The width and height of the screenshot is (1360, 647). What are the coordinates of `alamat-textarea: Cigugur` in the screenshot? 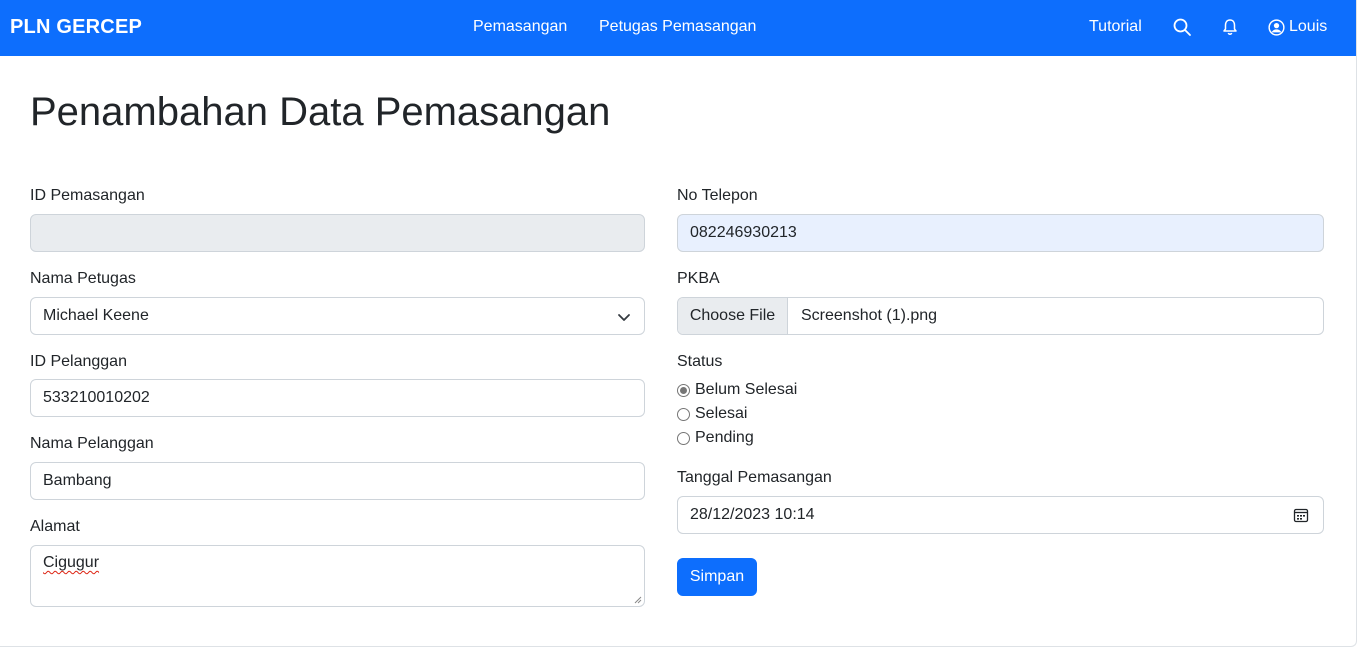 It's located at (337, 576).